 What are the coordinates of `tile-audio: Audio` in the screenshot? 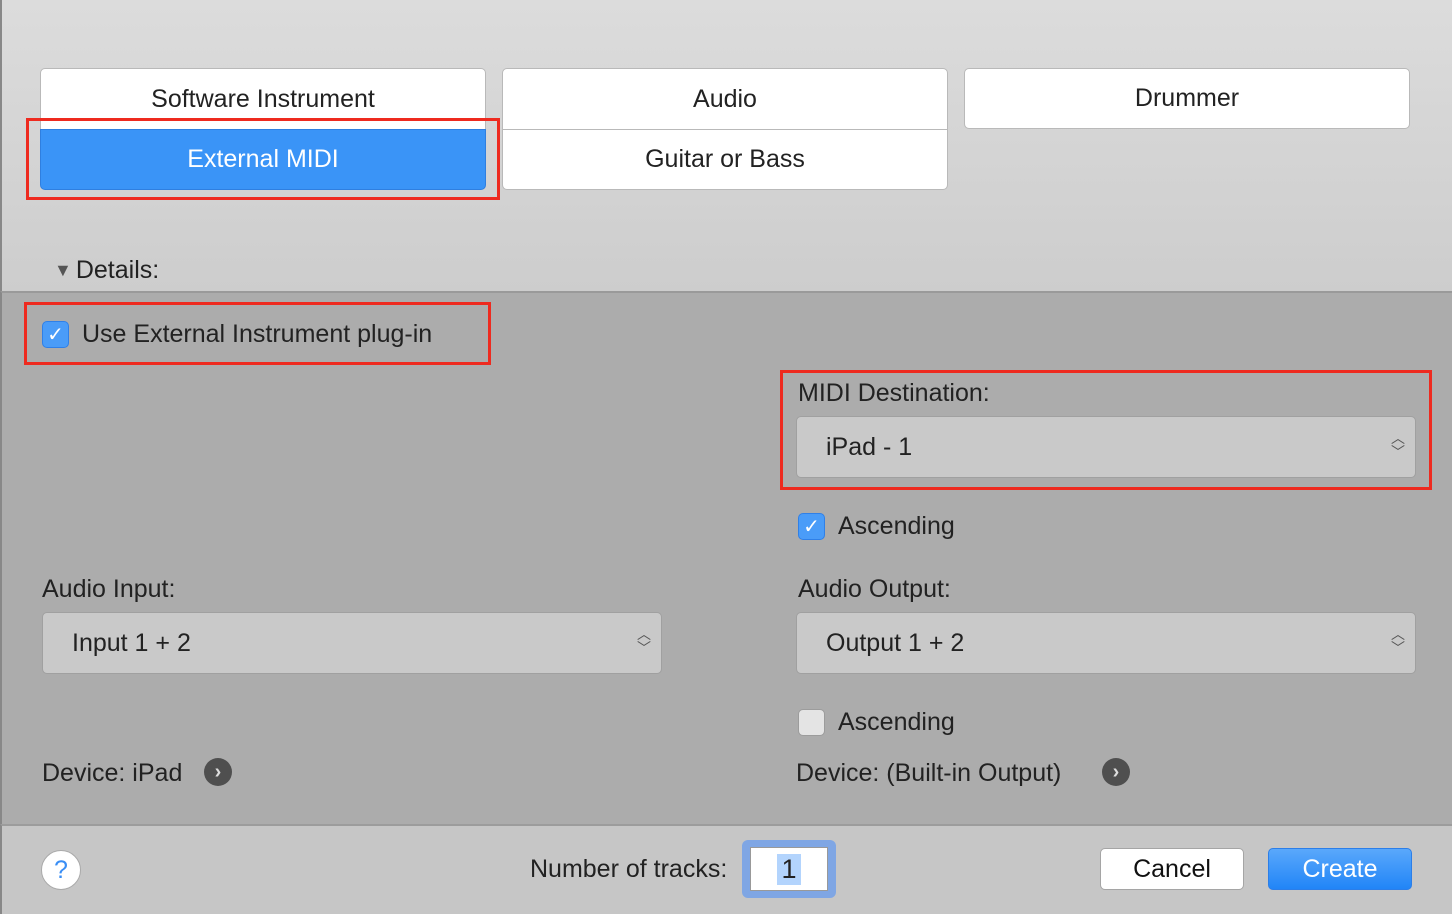 It's located at (725, 99).